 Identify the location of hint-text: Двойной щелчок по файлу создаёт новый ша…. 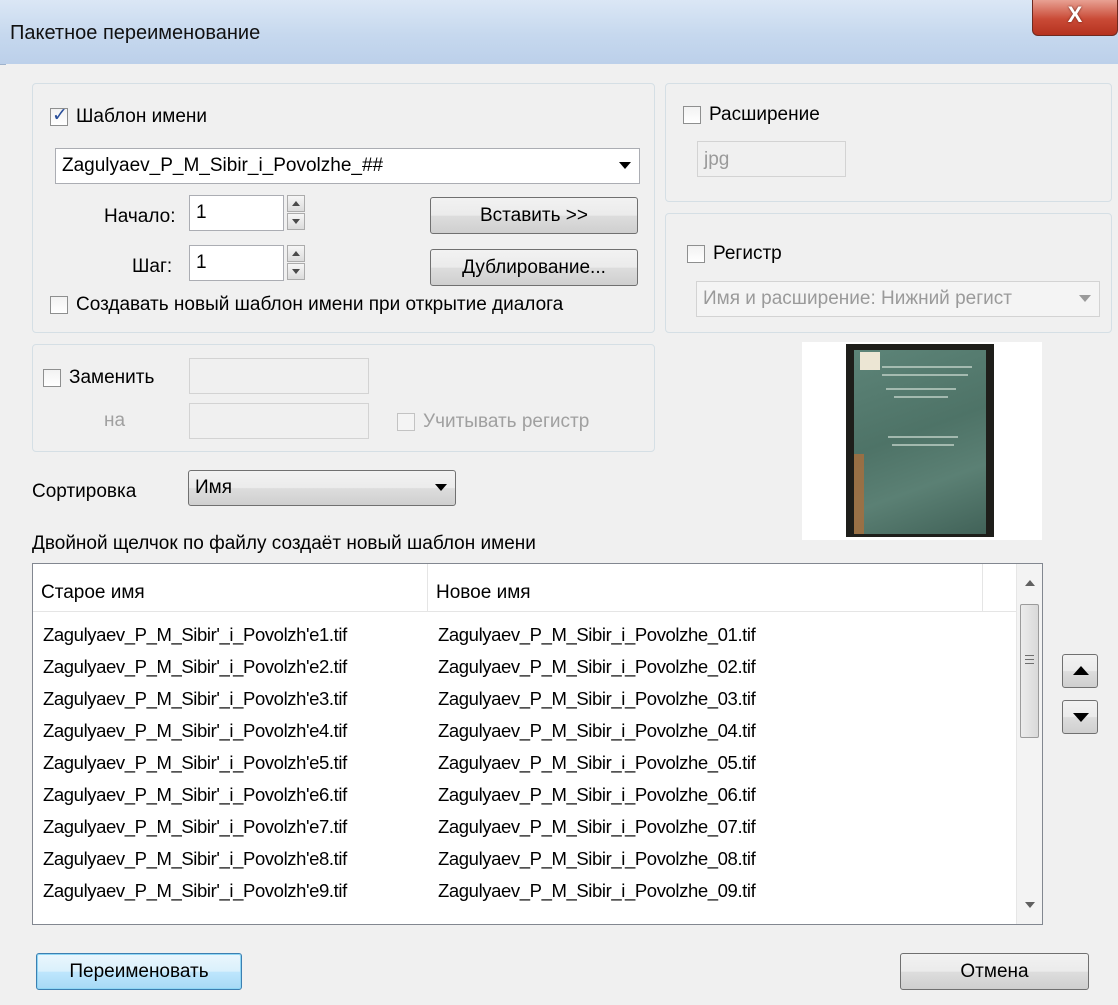
(284, 543).